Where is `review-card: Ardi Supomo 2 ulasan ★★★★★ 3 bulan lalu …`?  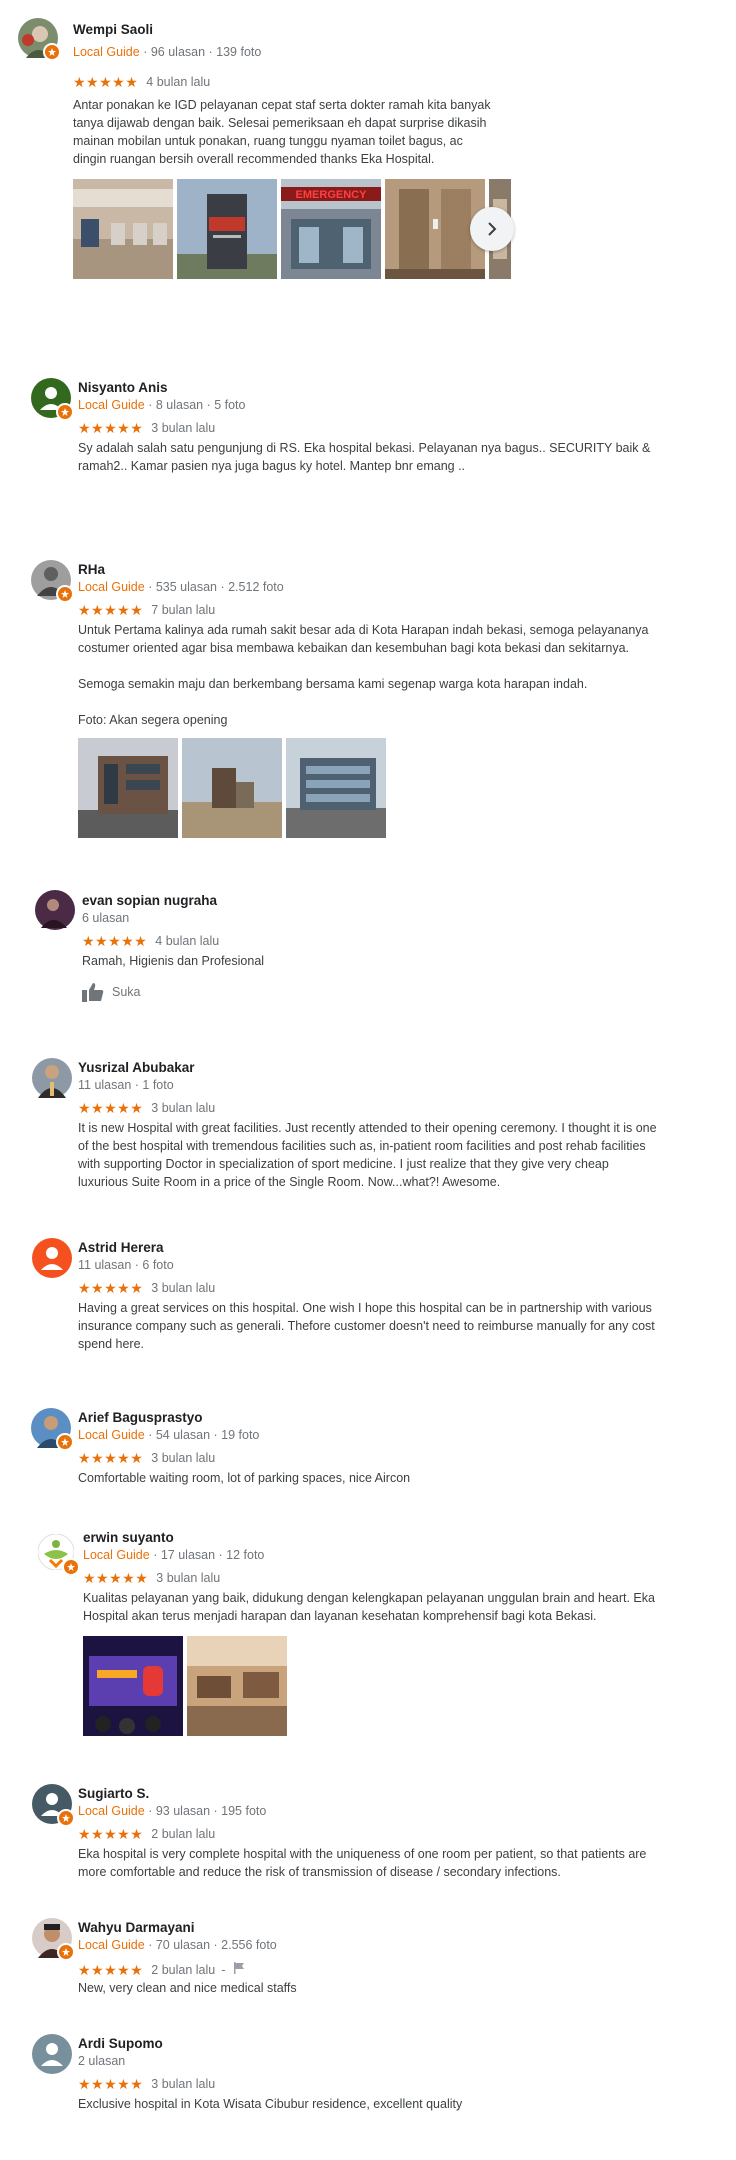 review-card: Ardi Supomo 2 ulasan ★★★★★ 3 bulan lalu … is located at coordinates (368, 2076).